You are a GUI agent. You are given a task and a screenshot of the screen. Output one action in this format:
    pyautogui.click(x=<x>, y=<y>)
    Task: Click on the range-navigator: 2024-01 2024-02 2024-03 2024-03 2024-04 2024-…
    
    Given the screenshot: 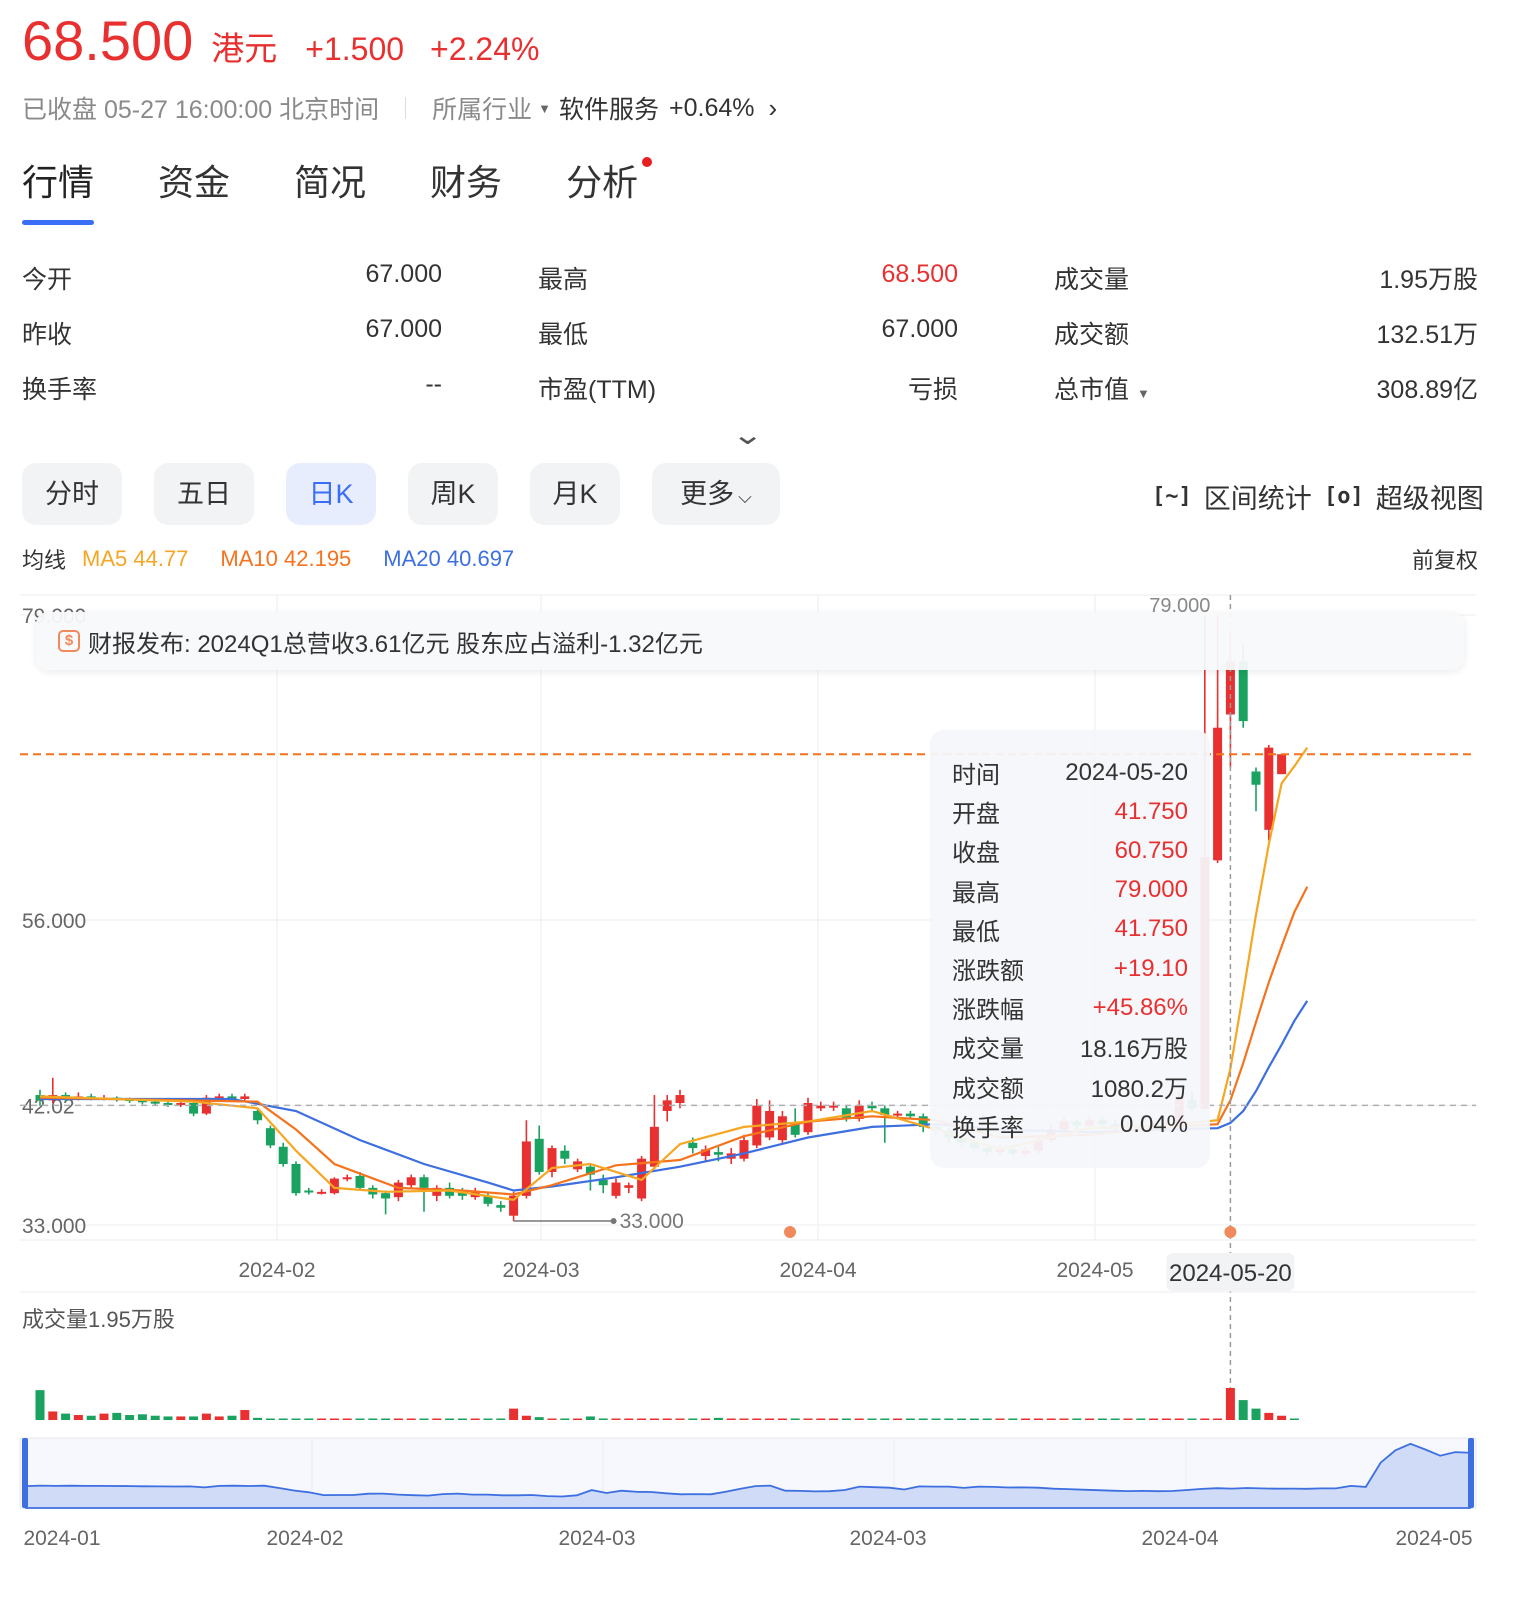 What is the action you would take?
    pyautogui.click(x=748, y=1493)
    